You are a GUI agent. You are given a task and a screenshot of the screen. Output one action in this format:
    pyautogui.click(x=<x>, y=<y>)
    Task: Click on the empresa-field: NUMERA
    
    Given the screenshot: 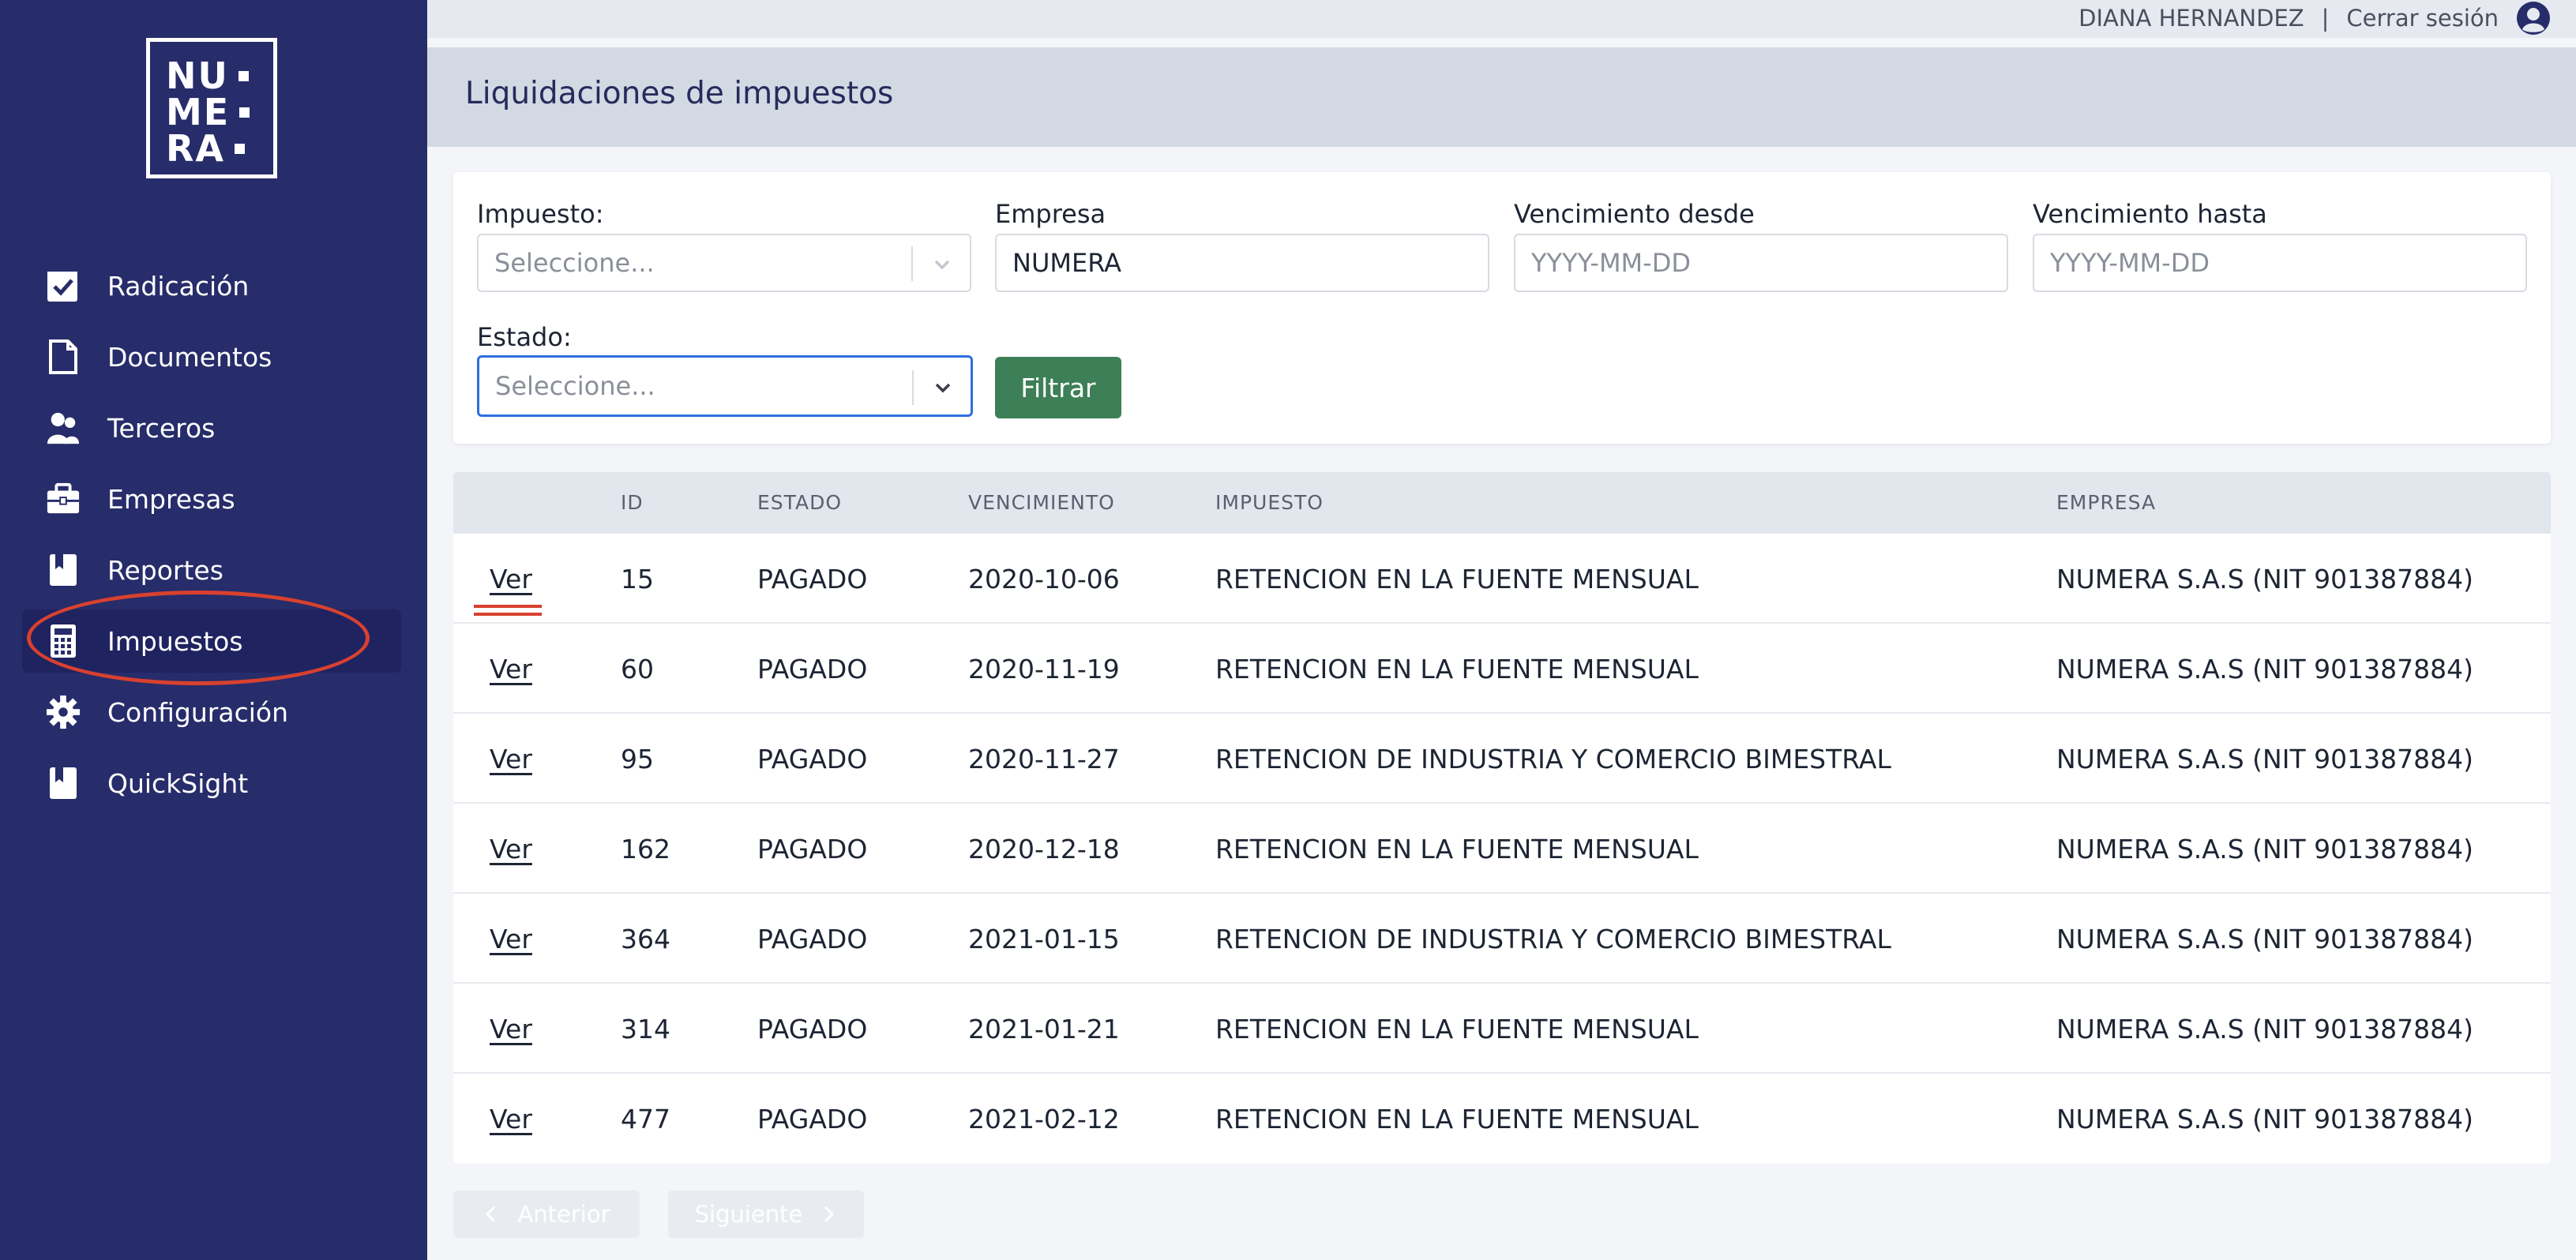 What is the action you would take?
    pyautogui.click(x=1242, y=263)
    